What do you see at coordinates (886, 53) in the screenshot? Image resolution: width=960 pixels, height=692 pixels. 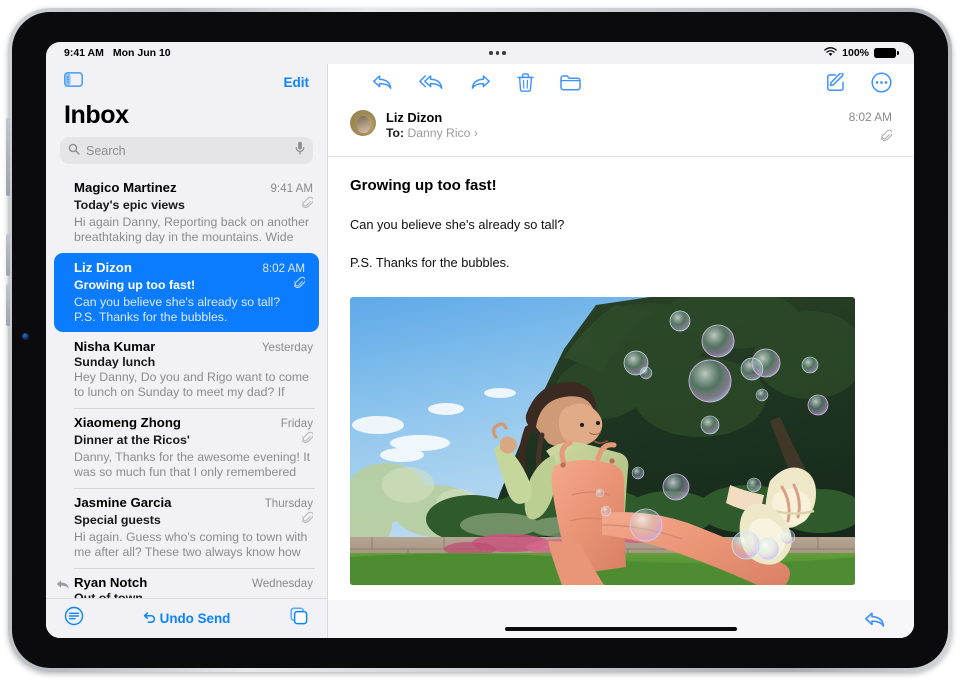 I see `battery-full-icon` at bounding box center [886, 53].